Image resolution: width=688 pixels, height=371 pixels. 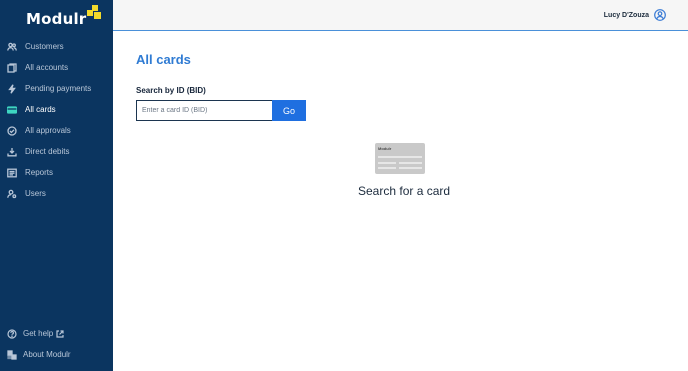 I want to click on sidebar-item-about-modulr: About Modulr, so click(x=56, y=354).